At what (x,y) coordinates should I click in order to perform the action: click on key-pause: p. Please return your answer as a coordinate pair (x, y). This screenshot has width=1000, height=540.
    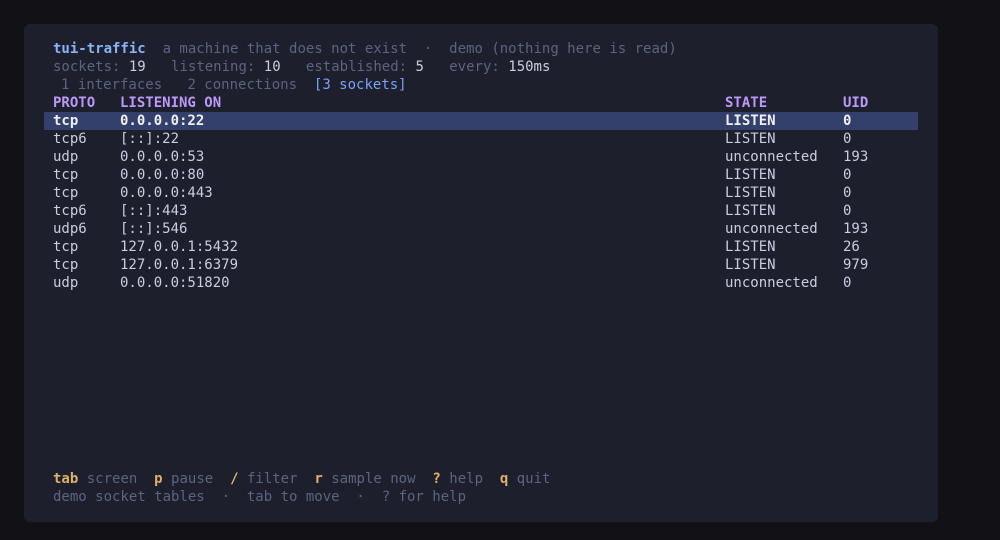
    Looking at the image, I should click on (158, 479).